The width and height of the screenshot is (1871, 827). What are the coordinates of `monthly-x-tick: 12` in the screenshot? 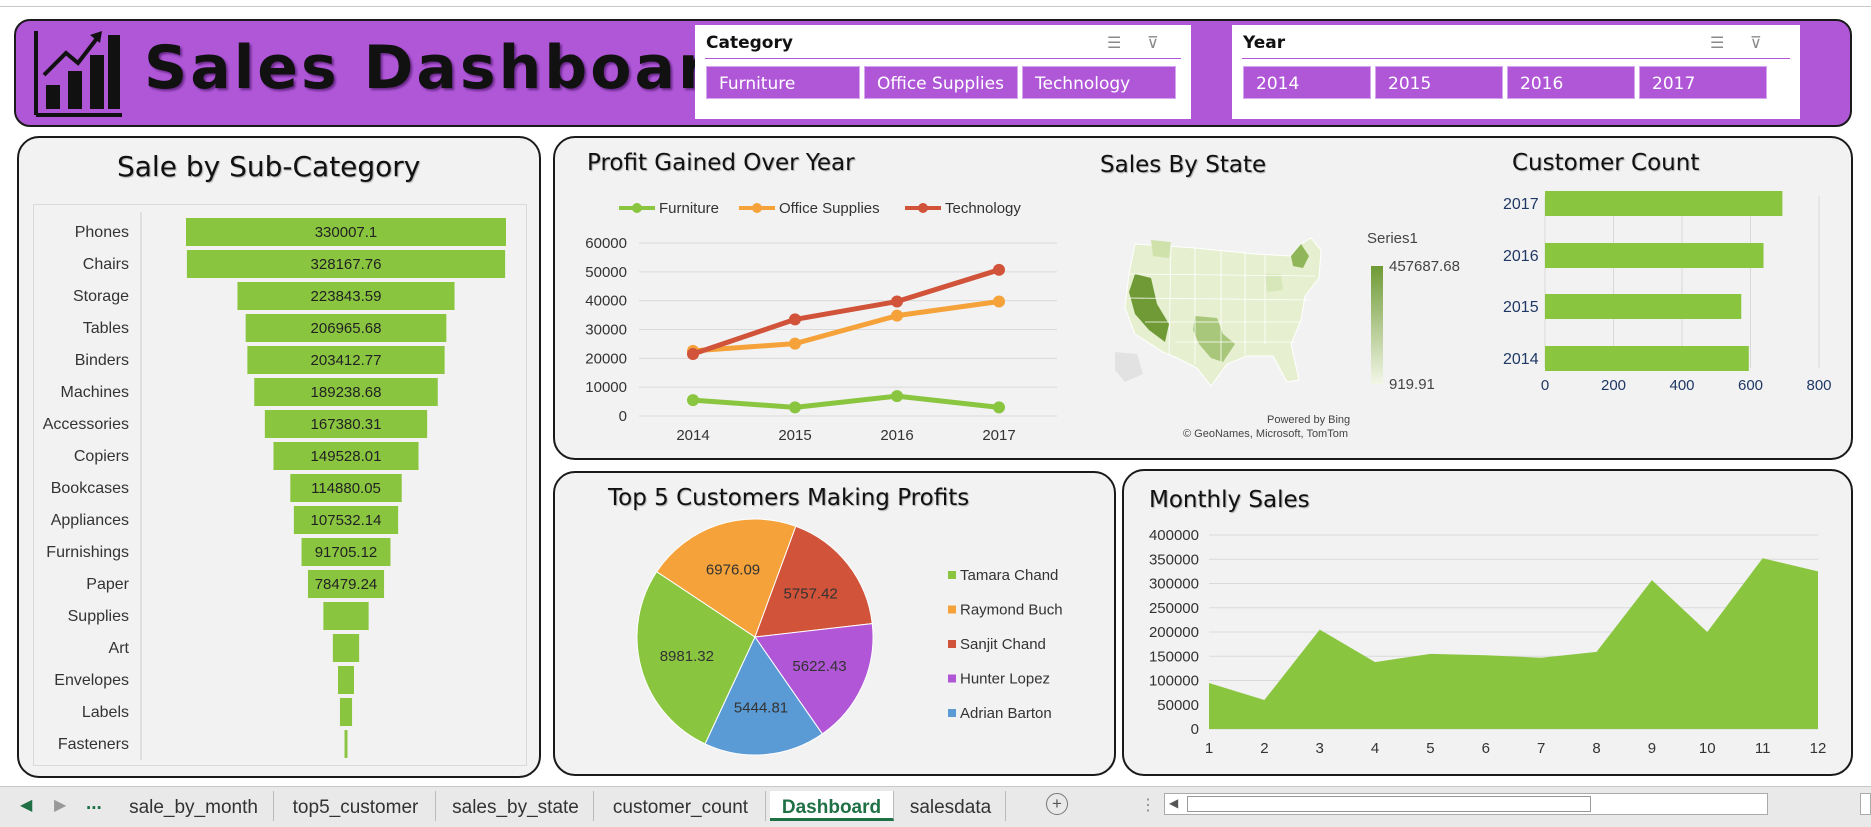 It's located at (1818, 748).